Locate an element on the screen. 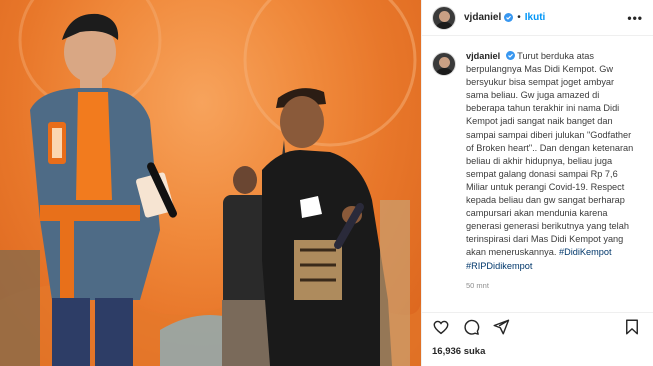 The width and height of the screenshot is (653, 366). follow-button: Ikuti is located at coordinates (535, 17).